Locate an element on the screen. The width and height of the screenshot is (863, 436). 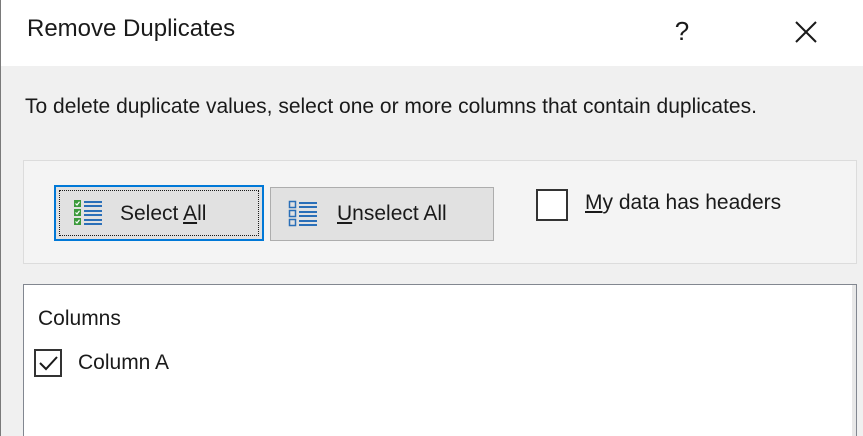
columns-header: Columns is located at coordinates (79, 318).